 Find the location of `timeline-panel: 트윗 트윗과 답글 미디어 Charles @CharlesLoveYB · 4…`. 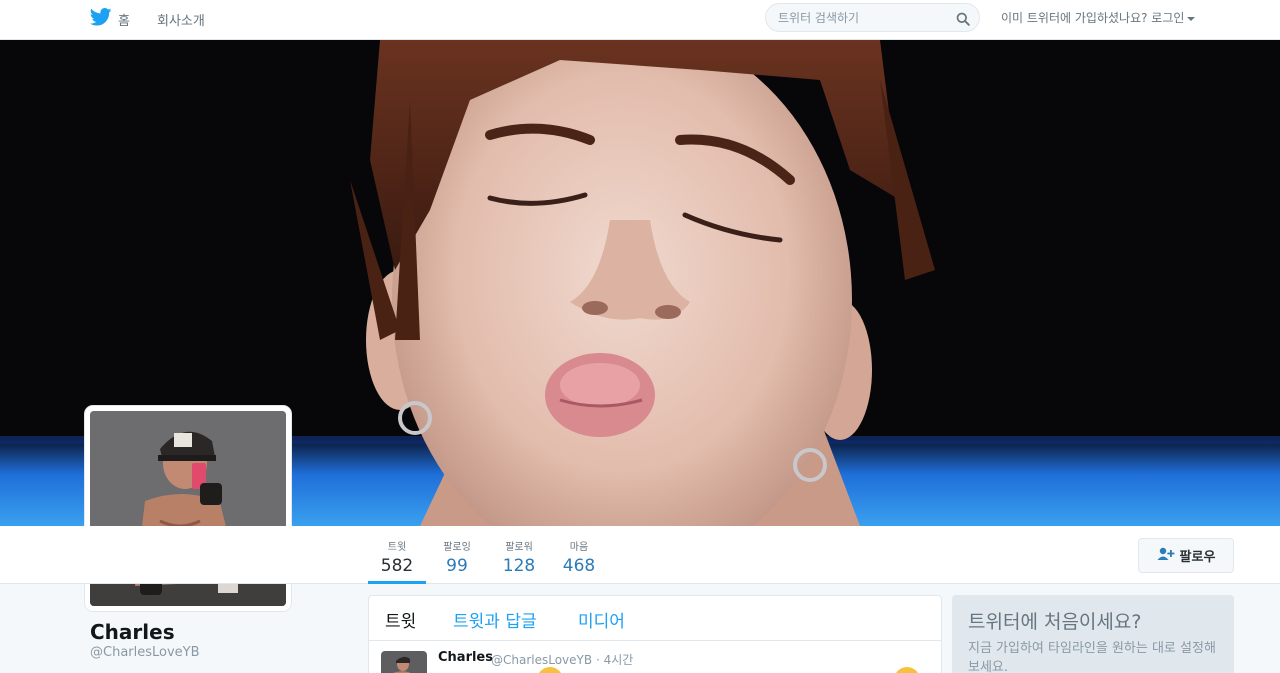

timeline-panel: 트윗 트윗과 답글 미디어 Charles @CharlesLoveYB · 4… is located at coordinates (655, 634).